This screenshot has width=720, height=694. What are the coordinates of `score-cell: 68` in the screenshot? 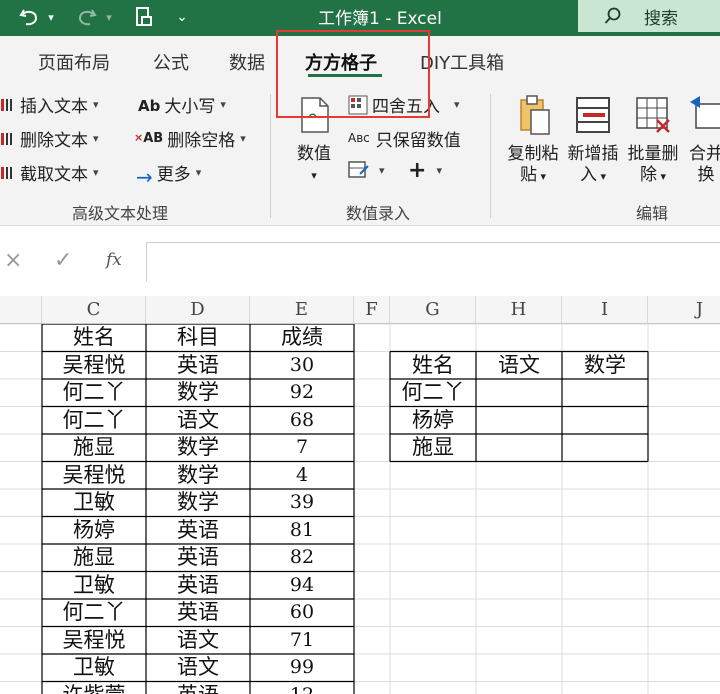 It's located at (302, 421).